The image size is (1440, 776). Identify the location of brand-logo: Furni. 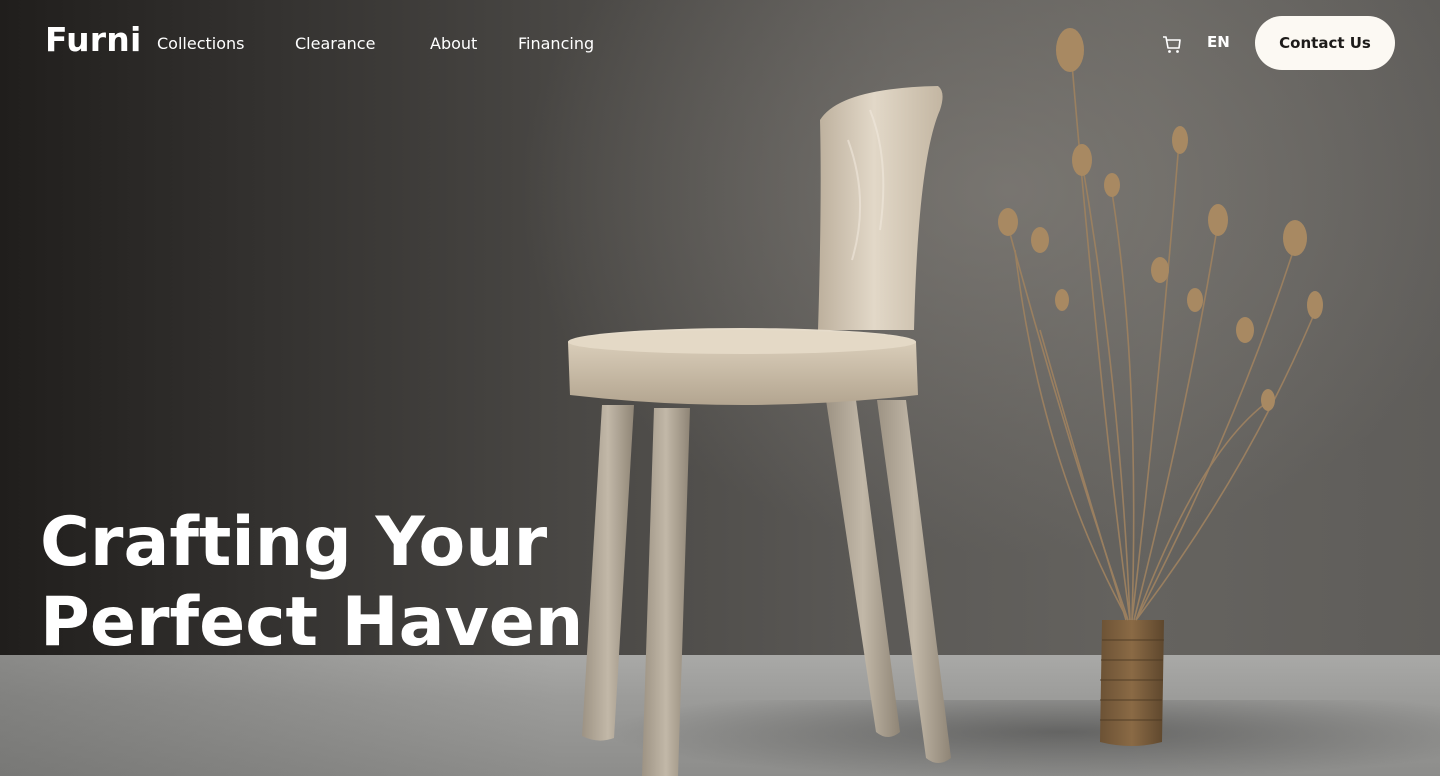
(93, 39).